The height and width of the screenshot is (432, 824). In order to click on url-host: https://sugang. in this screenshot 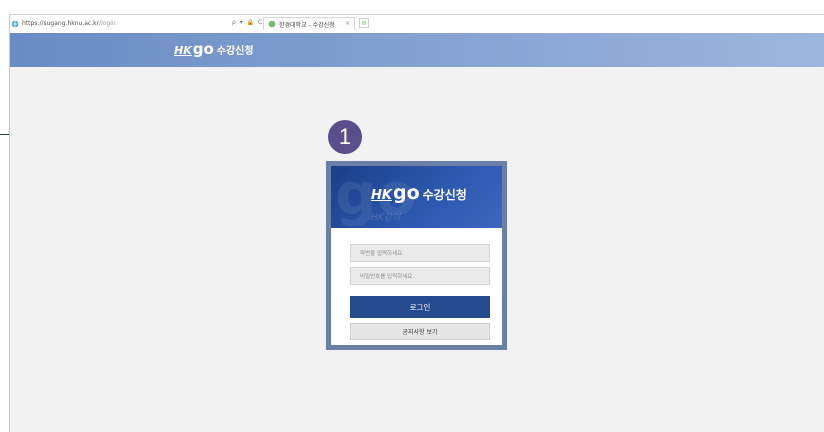, I will do `click(45, 23)`.